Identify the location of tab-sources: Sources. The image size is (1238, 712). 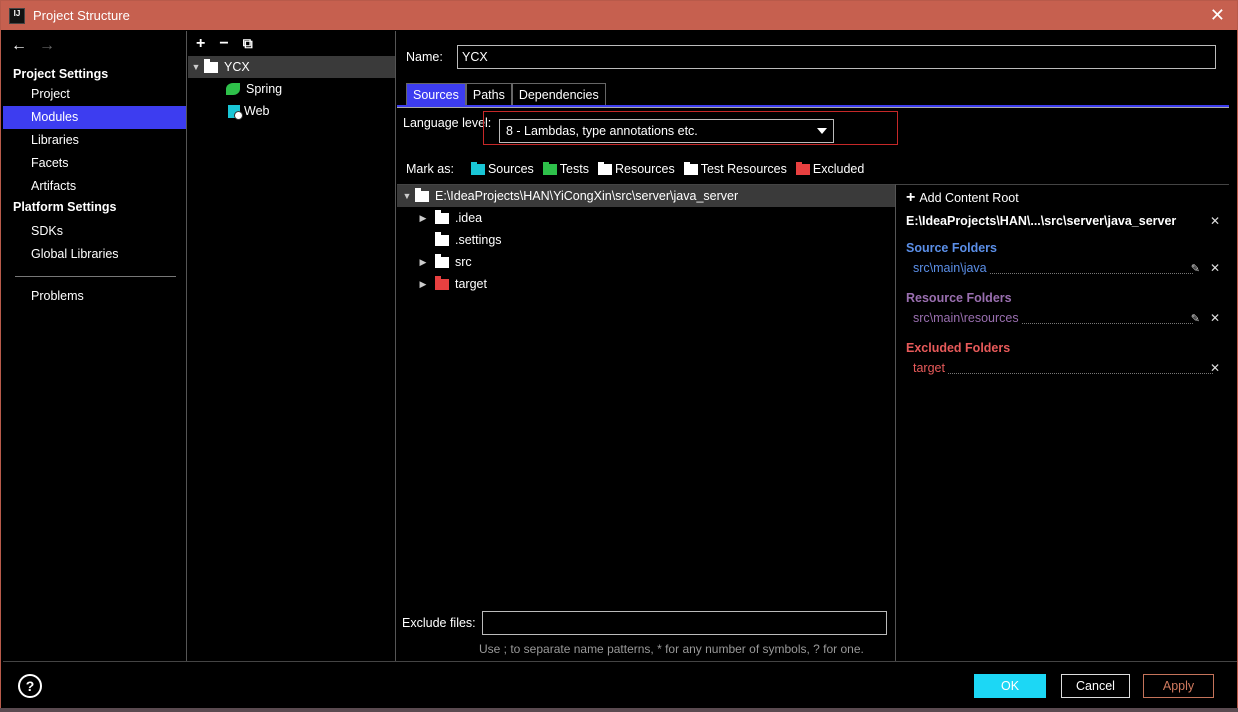
(436, 94).